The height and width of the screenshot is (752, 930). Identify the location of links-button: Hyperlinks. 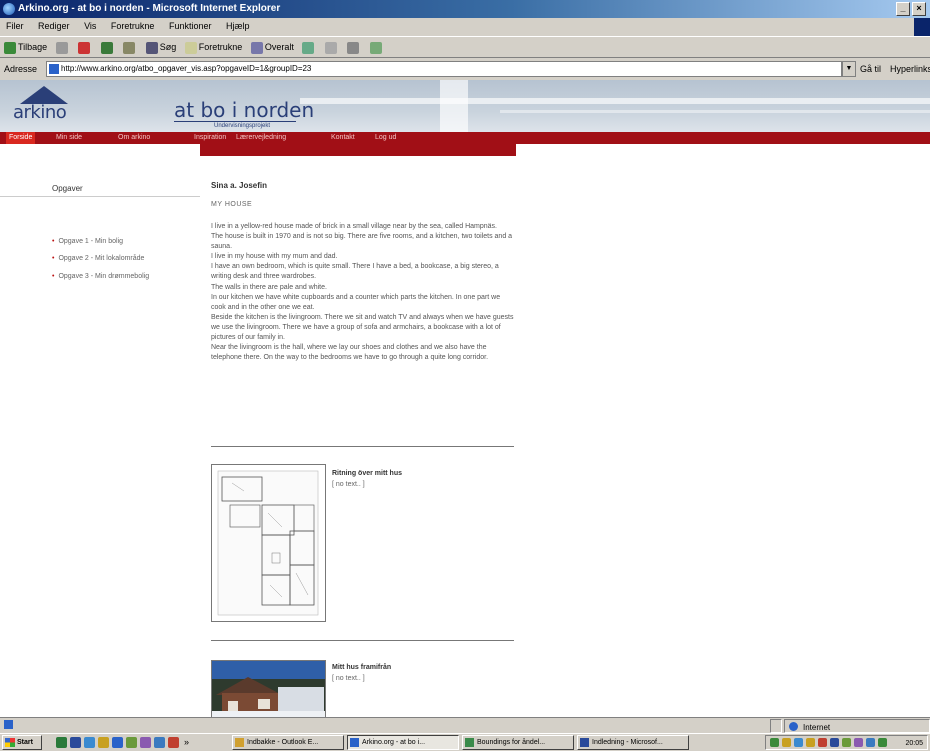
(910, 69).